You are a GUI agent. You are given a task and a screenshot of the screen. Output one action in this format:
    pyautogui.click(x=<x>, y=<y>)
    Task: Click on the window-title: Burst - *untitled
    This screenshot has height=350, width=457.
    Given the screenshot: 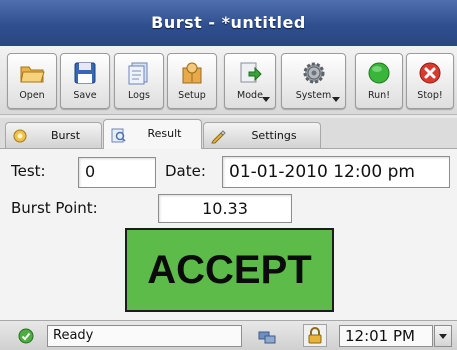 What is the action you would take?
    pyautogui.click(x=228, y=22)
    